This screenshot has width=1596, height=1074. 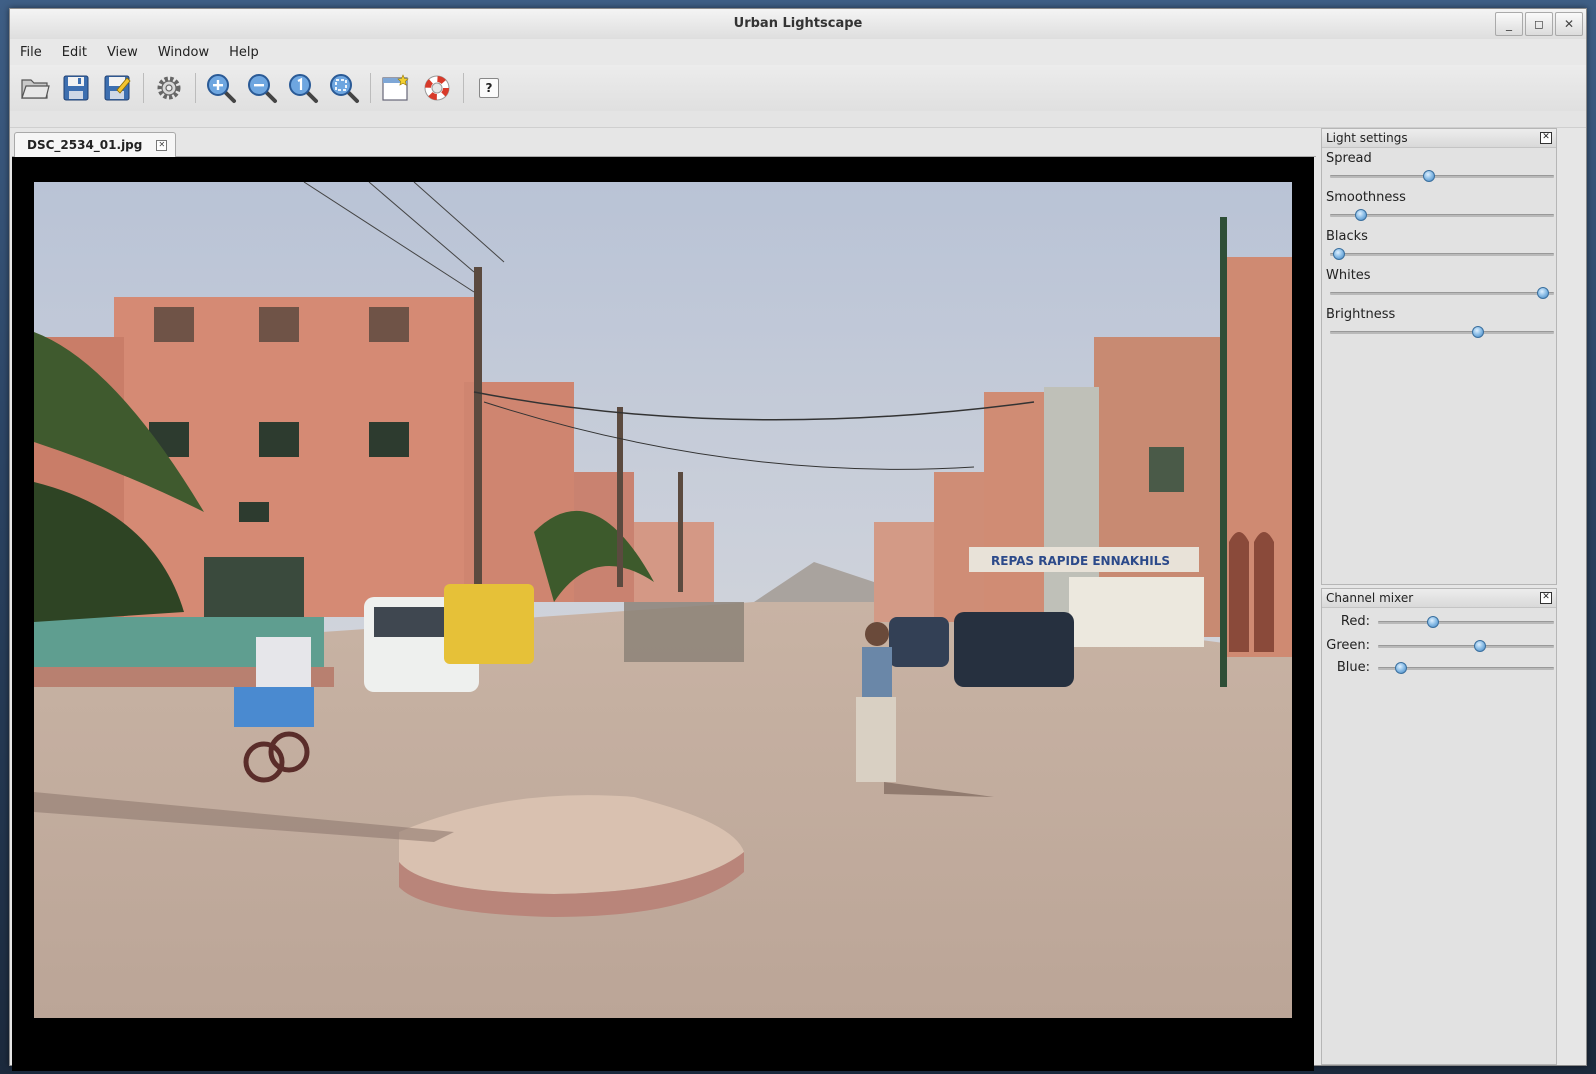 What do you see at coordinates (1439, 835) in the screenshot?
I see `channel-mixer-body: Red: Green: Blue:` at bounding box center [1439, 835].